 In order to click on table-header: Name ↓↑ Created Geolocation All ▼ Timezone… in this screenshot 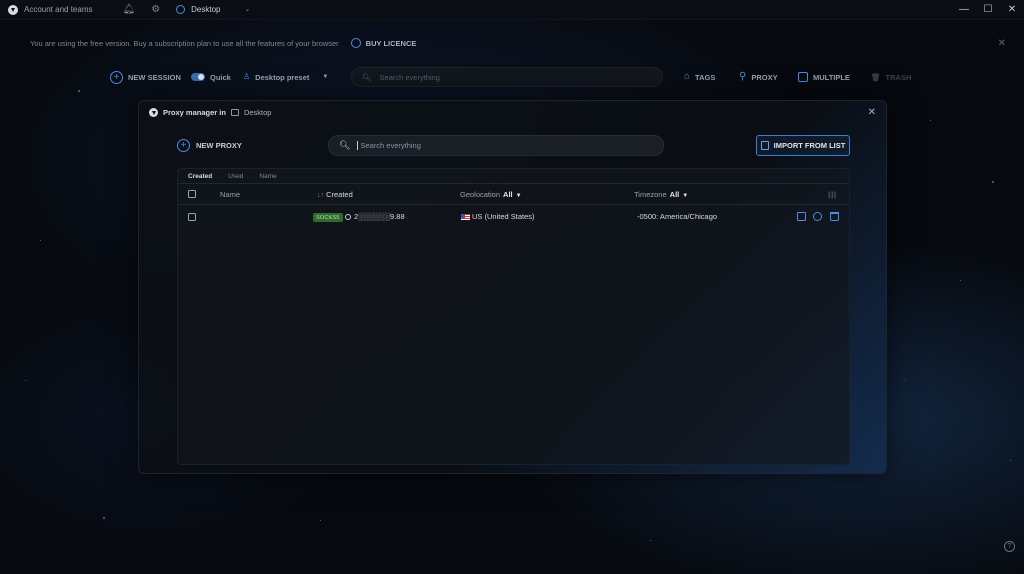, I will do `click(513, 194)`.